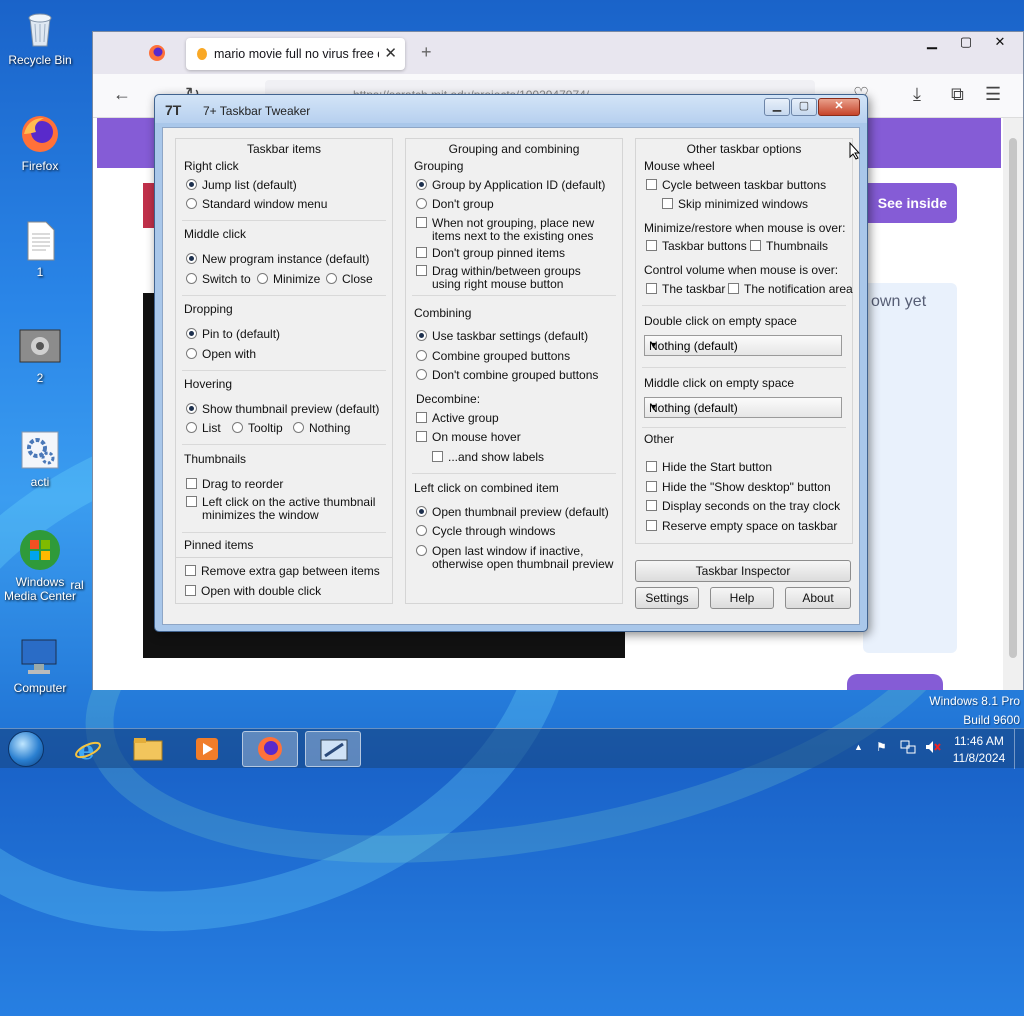 The image size is (1024, 1016). What do you see at coordinates (77, 585) in the screenshot?
I see `desktop-icon-partial-label: ral` at bounding box center [77, 585].